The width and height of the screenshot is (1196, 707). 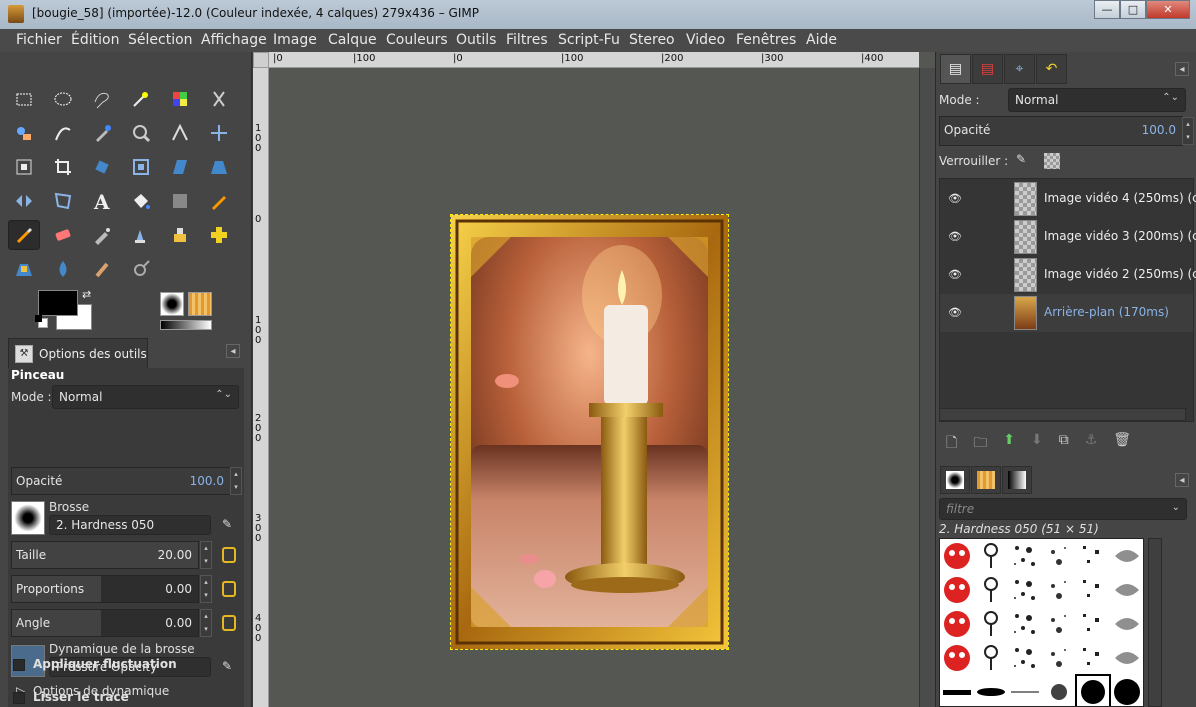 I want to click on raise-layer-icon: ⬆, so click(x=1009, y=444).